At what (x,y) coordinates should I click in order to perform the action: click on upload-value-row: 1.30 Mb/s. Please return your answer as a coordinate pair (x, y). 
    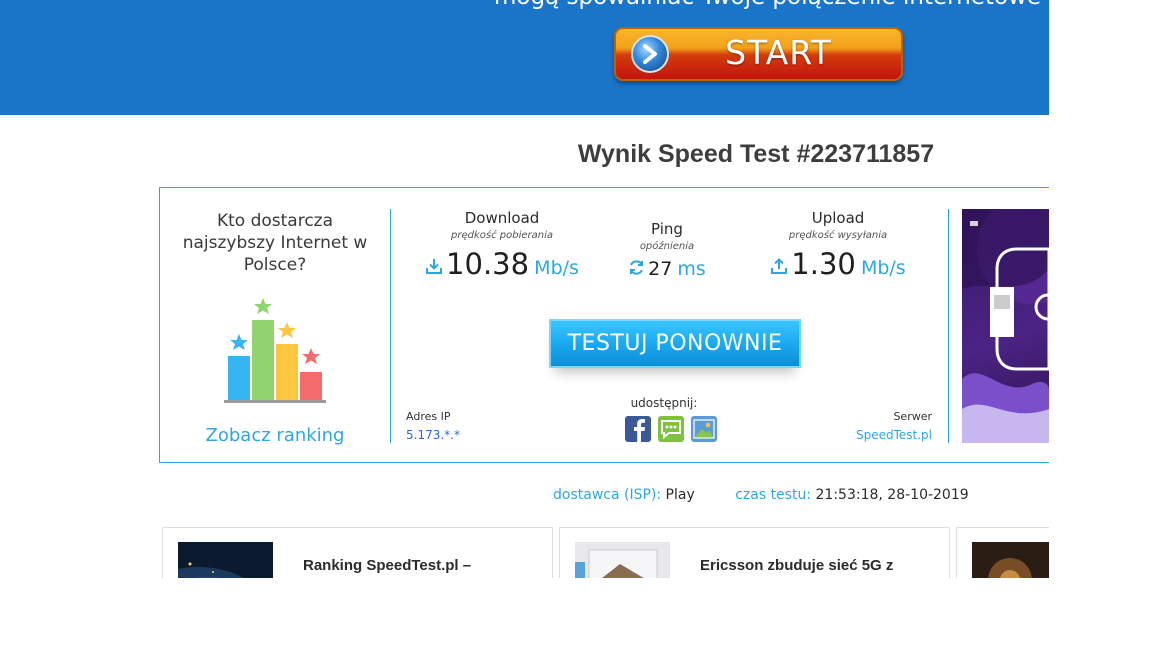
    Looking at the image, I should click on (838, 264).